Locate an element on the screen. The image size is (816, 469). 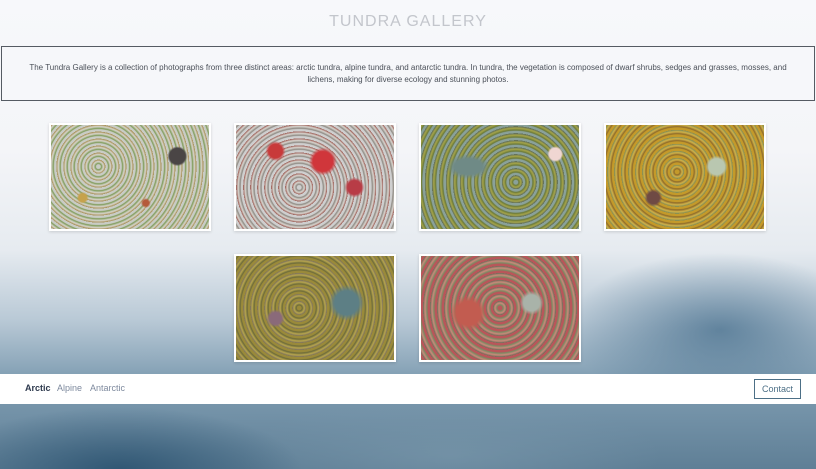
nav-link-antarctic: Antarctic is located at coordinates (107, 388).